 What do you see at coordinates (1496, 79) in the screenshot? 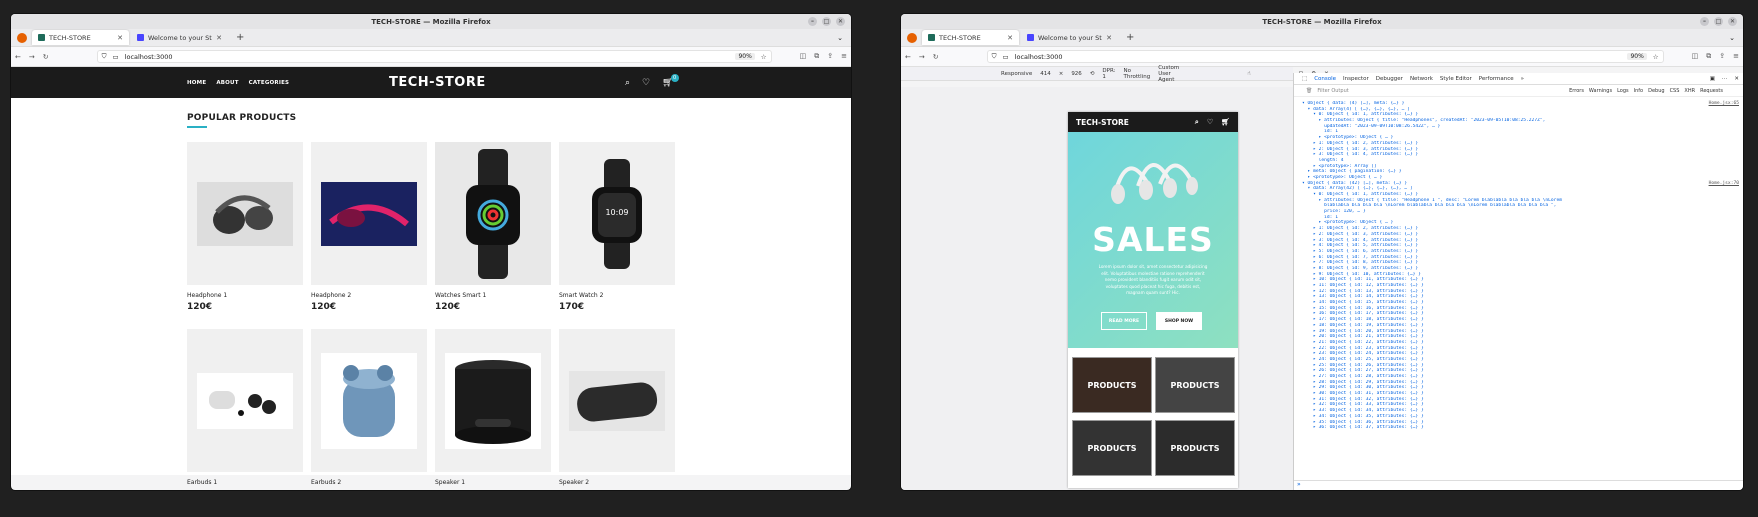
I see `tab-performance: Performance` at bounding box center [1496, 79].